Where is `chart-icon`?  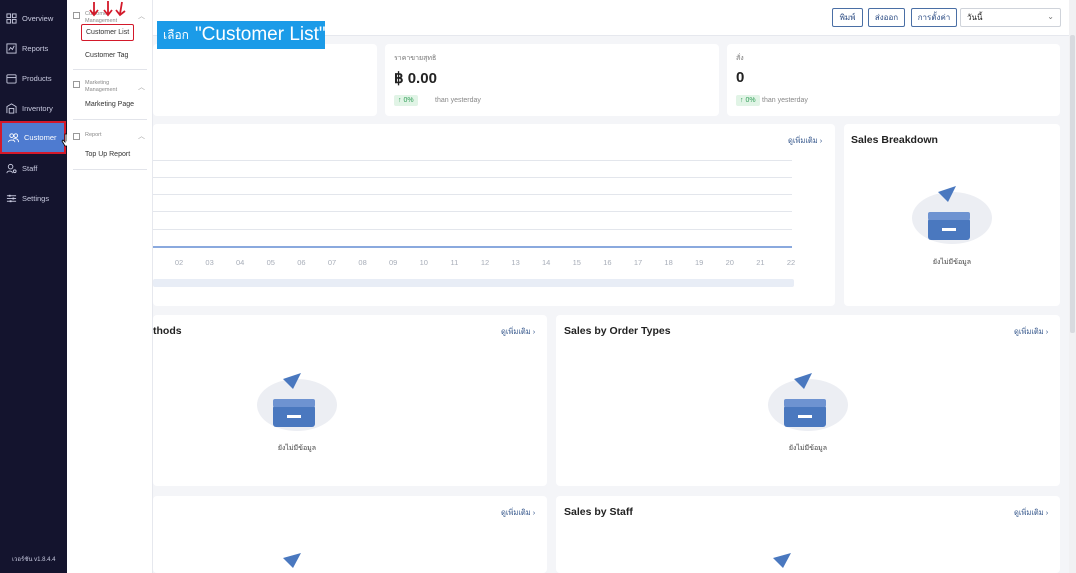 chart-icon is located at coordinates (11, 48).